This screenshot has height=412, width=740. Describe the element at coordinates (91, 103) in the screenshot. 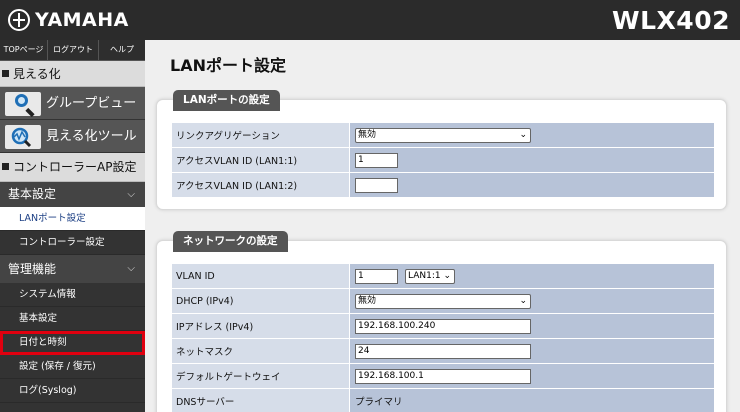

I see `group-view-label: グループビュー` at that location.